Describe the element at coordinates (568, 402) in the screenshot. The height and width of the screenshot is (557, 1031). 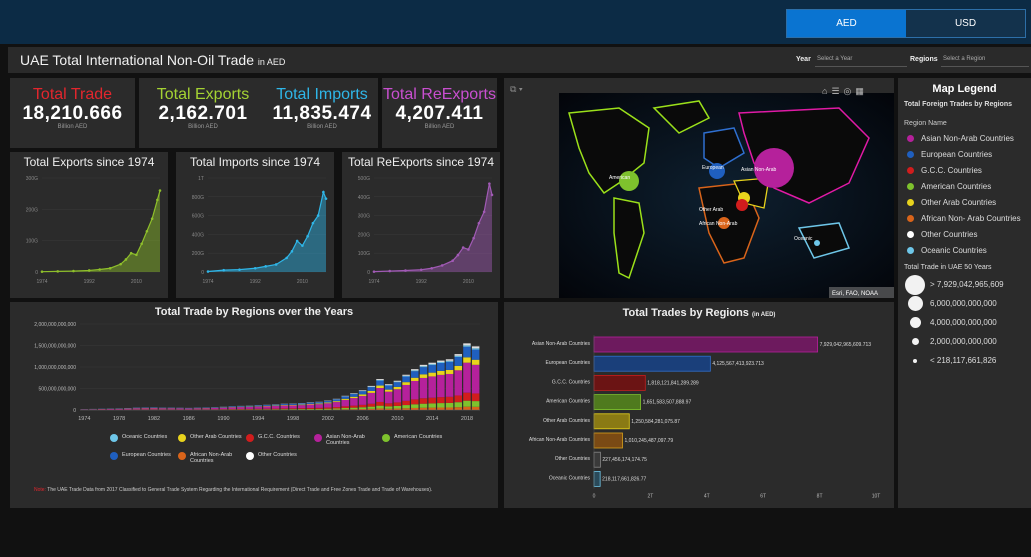
I see `category-label: American Countries` at that location.